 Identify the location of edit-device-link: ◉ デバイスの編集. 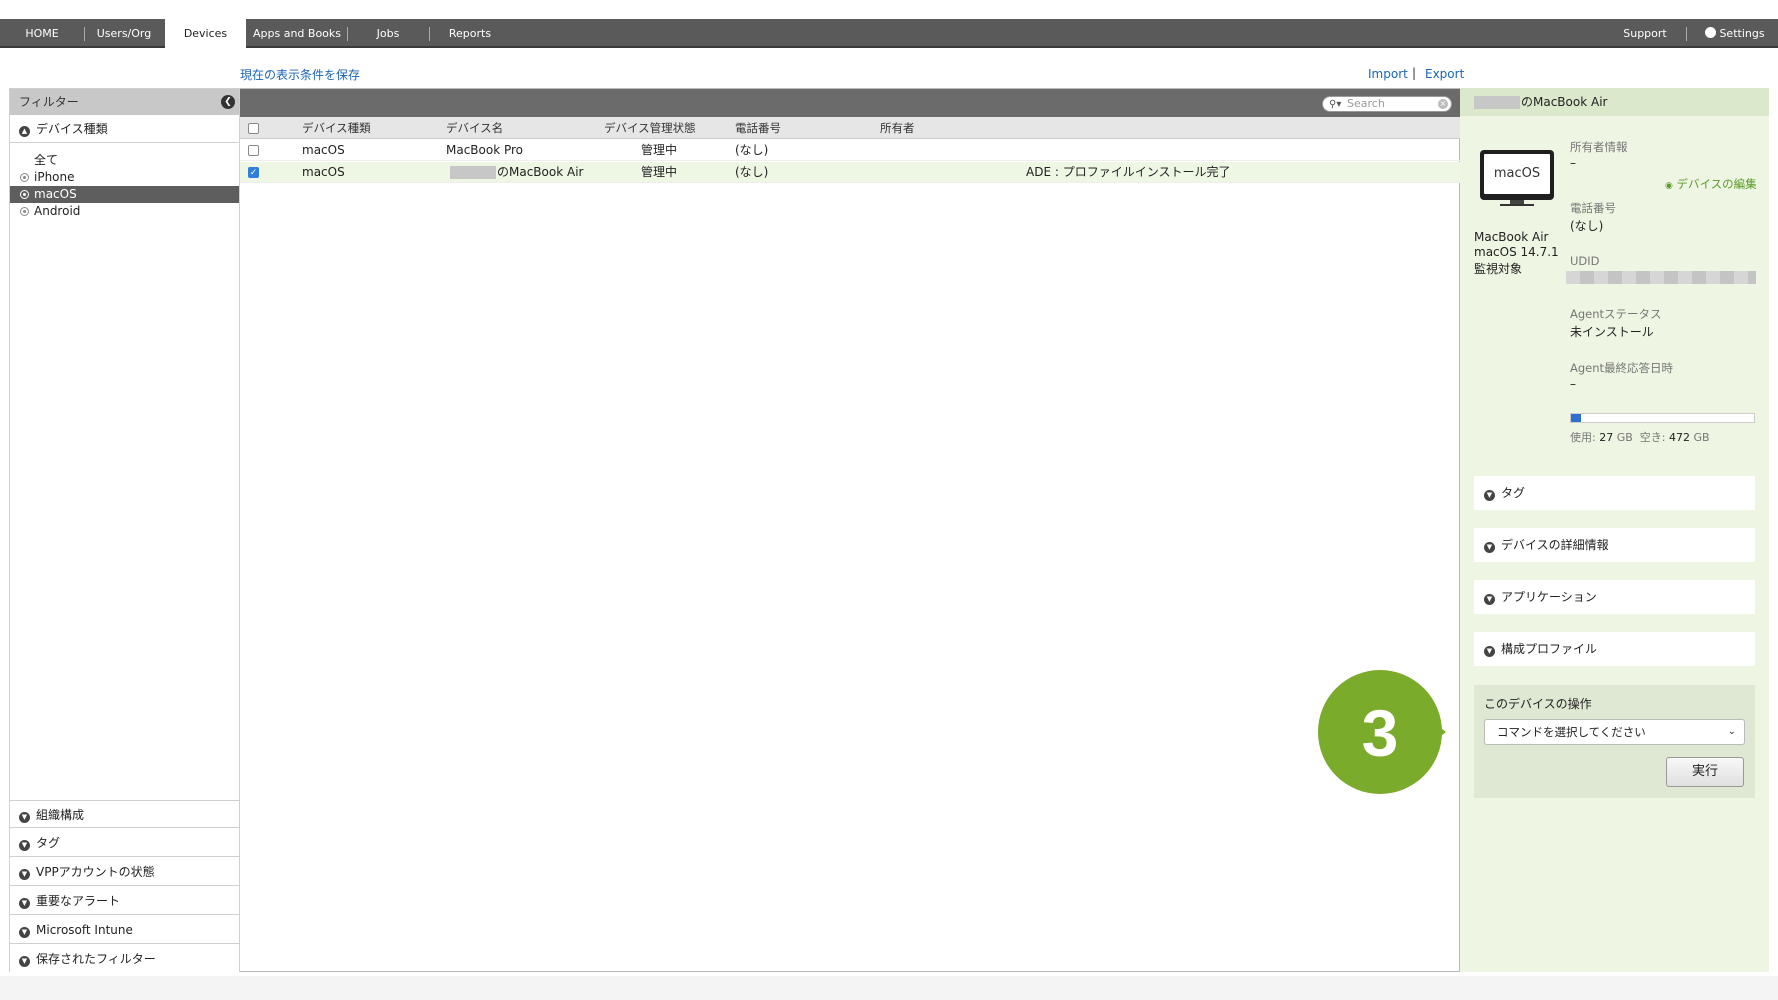
(1711, 184).